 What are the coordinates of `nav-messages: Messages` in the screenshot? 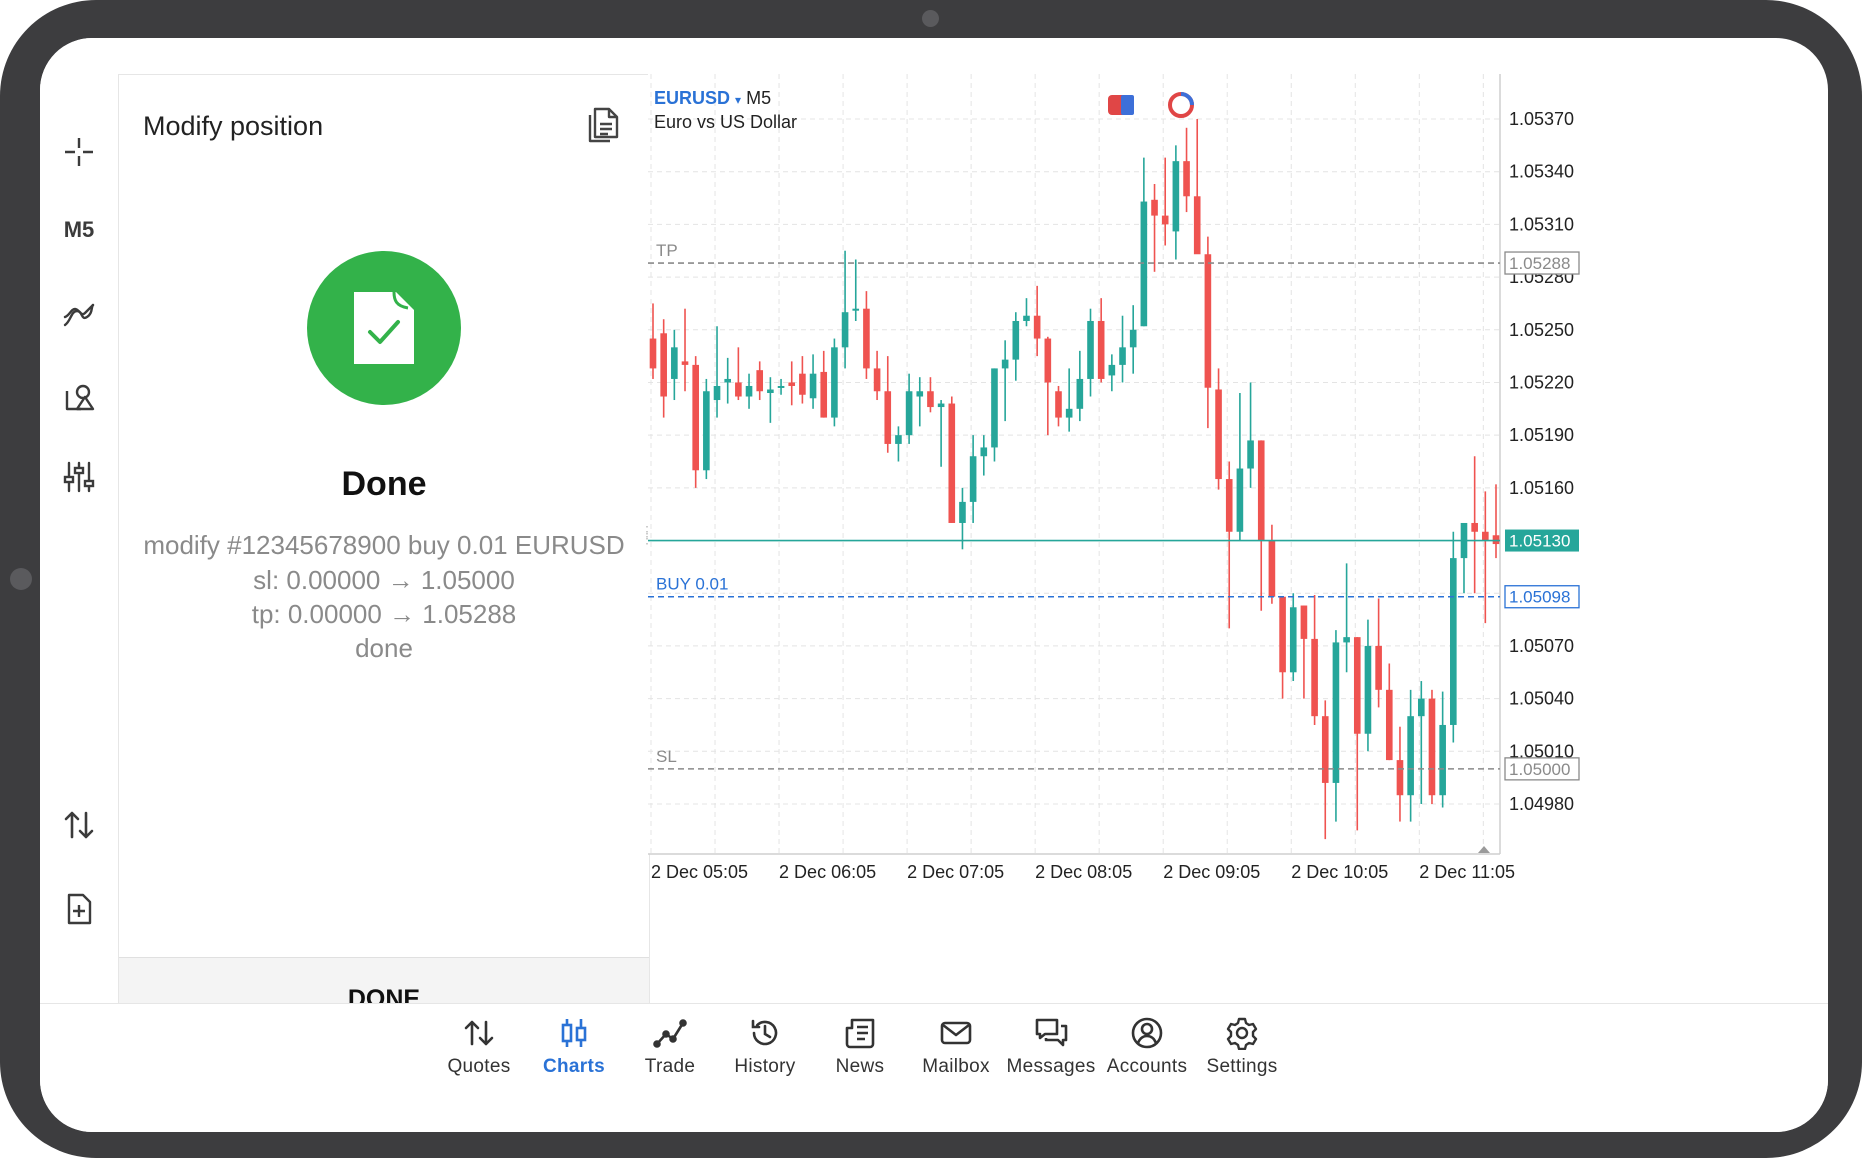 It's located at (1051, 1051).